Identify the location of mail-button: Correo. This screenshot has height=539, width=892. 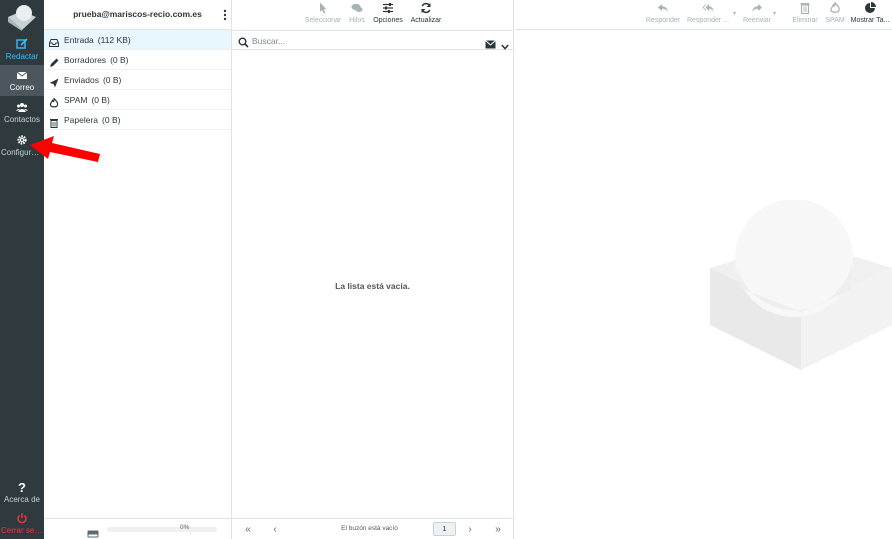
(22, 80).